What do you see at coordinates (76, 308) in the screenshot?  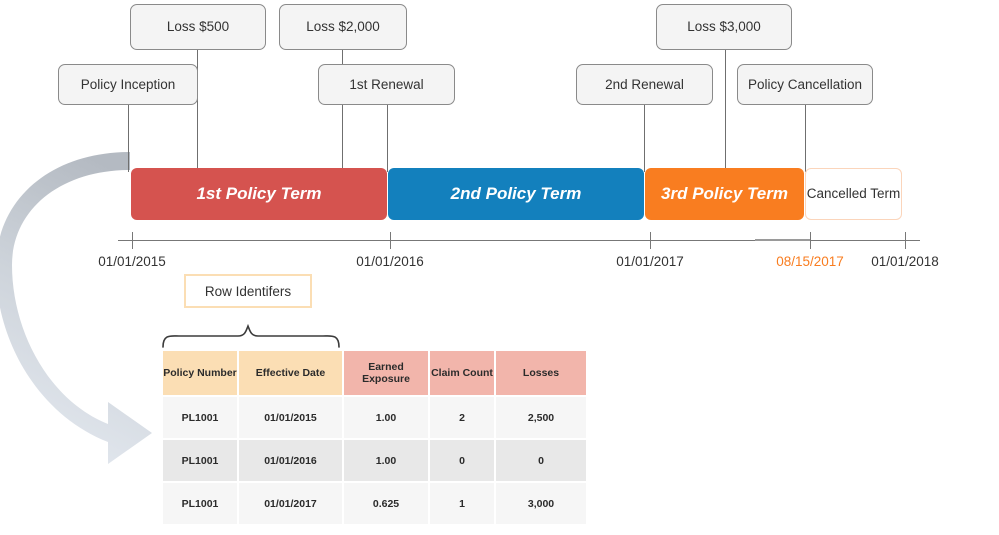 I see `curved-arrow-icon` at bounding box center [76, 308].